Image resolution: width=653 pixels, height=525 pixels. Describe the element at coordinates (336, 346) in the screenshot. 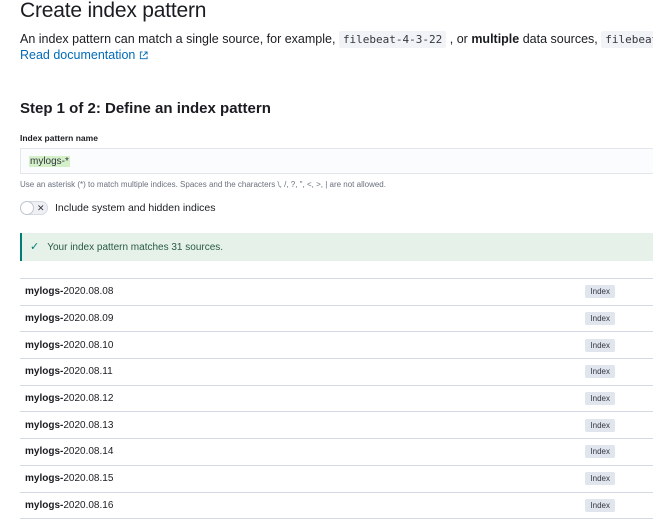

I see `table-row: mylogs-2020.08.10 Index` at that location.